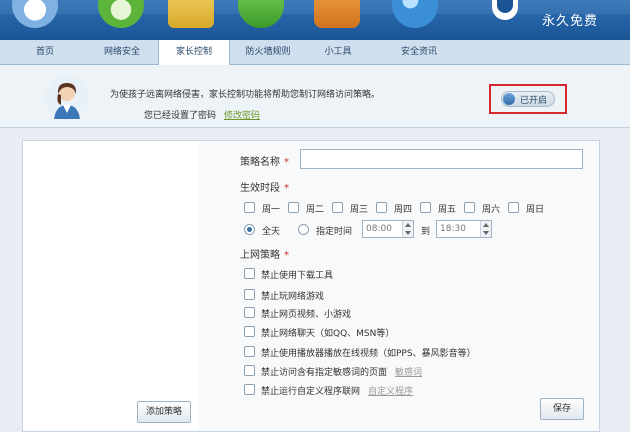 This screenshot has width=630, height=432. I want to click on brand-shield-icon, so click(505, 10).